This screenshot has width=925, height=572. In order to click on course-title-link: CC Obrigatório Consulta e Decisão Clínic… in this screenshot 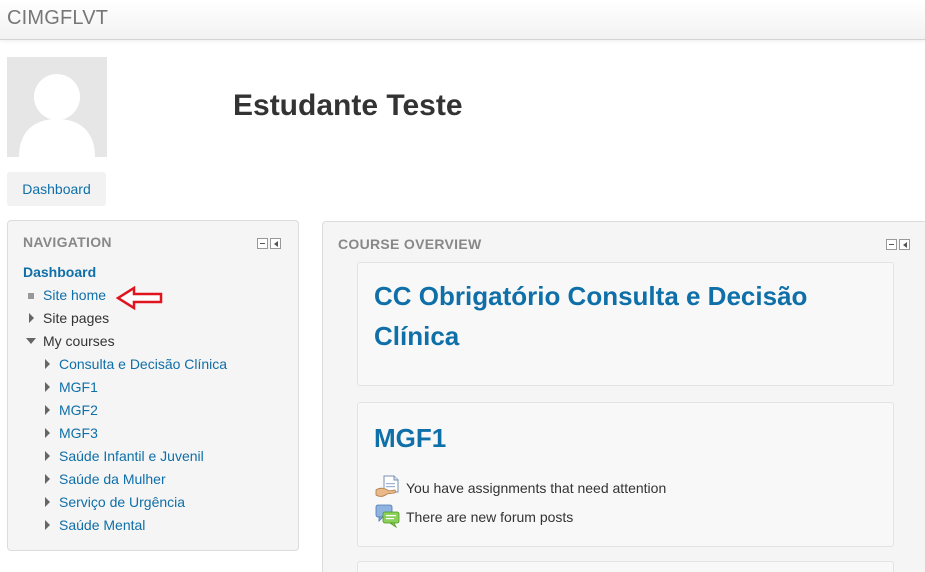, I will do `click(624, 316)`.